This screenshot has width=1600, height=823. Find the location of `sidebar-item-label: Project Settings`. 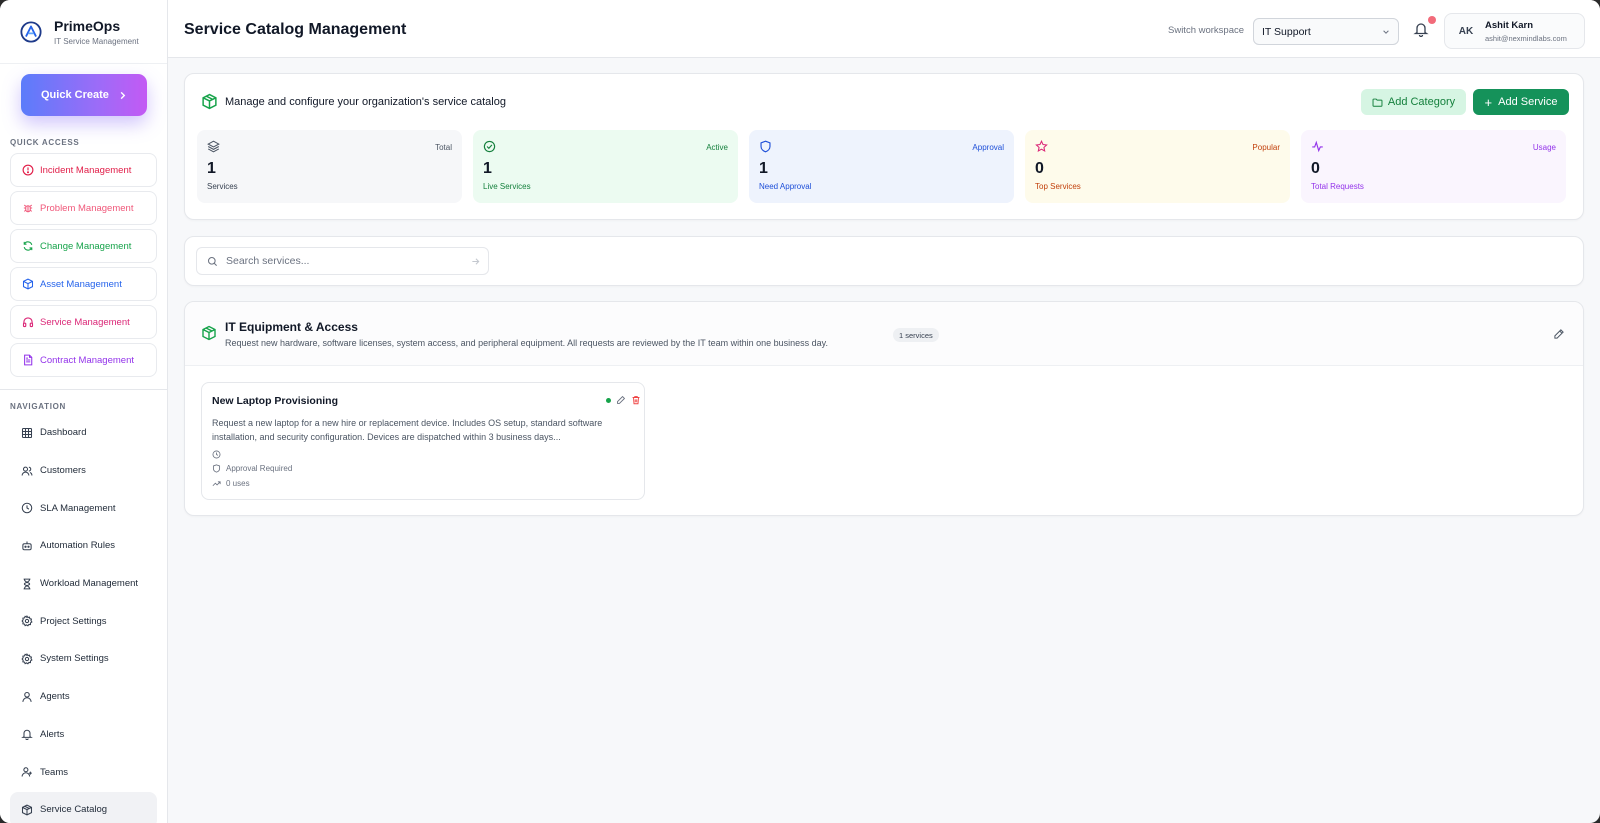

sidebar-item-label: Project Settings is located at coordinates (73, 621).